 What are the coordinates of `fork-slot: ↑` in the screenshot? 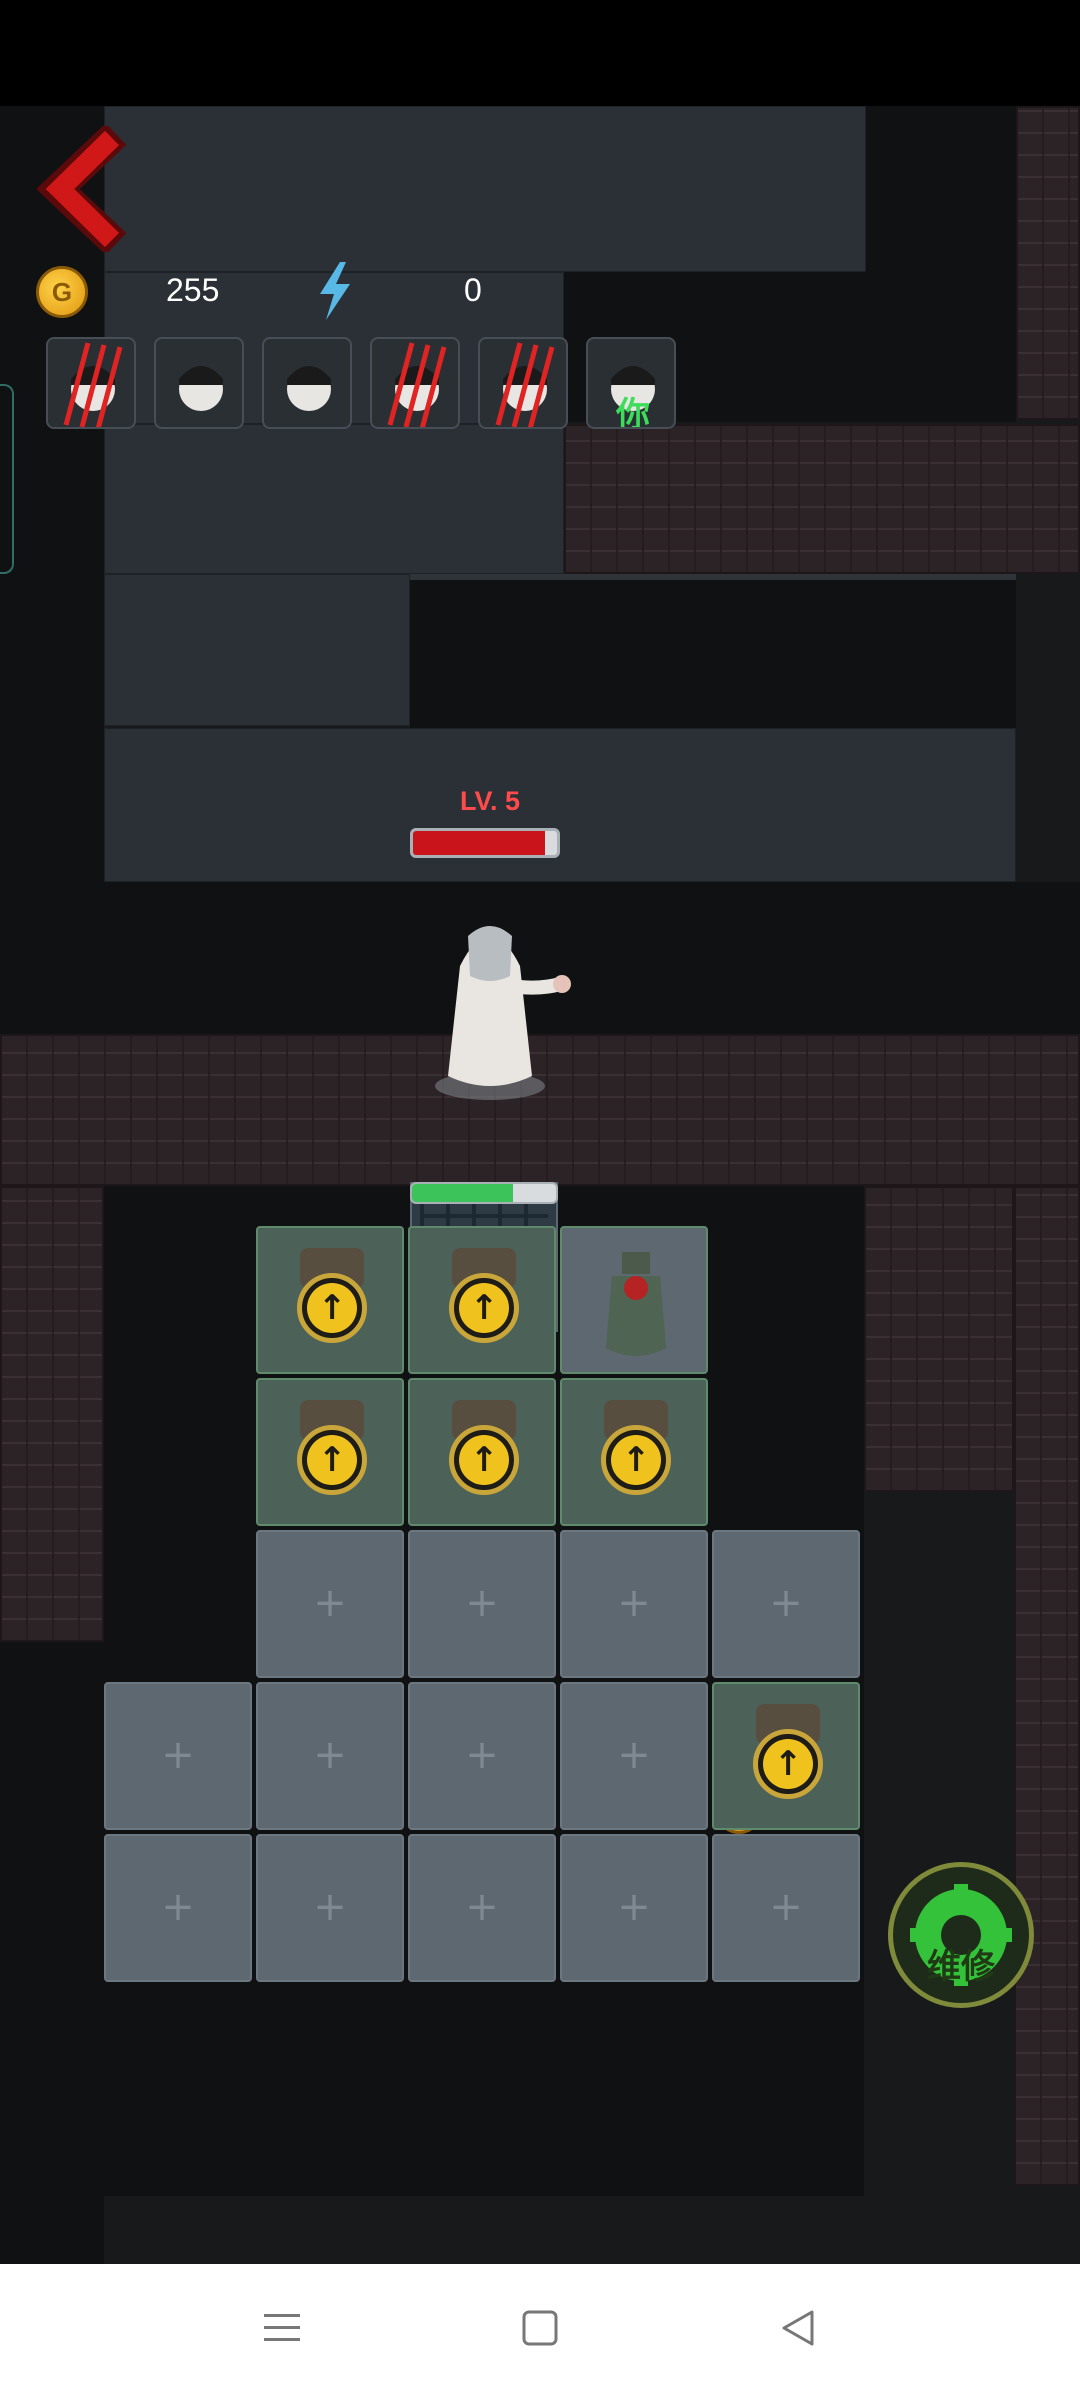 It's located at (330, 1300).